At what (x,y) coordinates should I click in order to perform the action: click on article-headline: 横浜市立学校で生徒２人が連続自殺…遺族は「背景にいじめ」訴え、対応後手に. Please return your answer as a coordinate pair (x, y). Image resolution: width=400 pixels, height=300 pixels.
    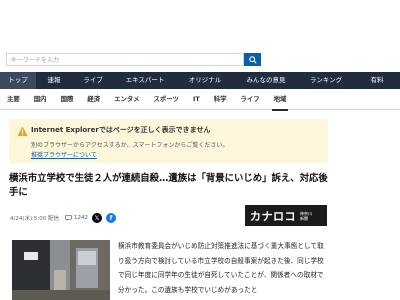
    Looking at the image, I should click on (168, 185).